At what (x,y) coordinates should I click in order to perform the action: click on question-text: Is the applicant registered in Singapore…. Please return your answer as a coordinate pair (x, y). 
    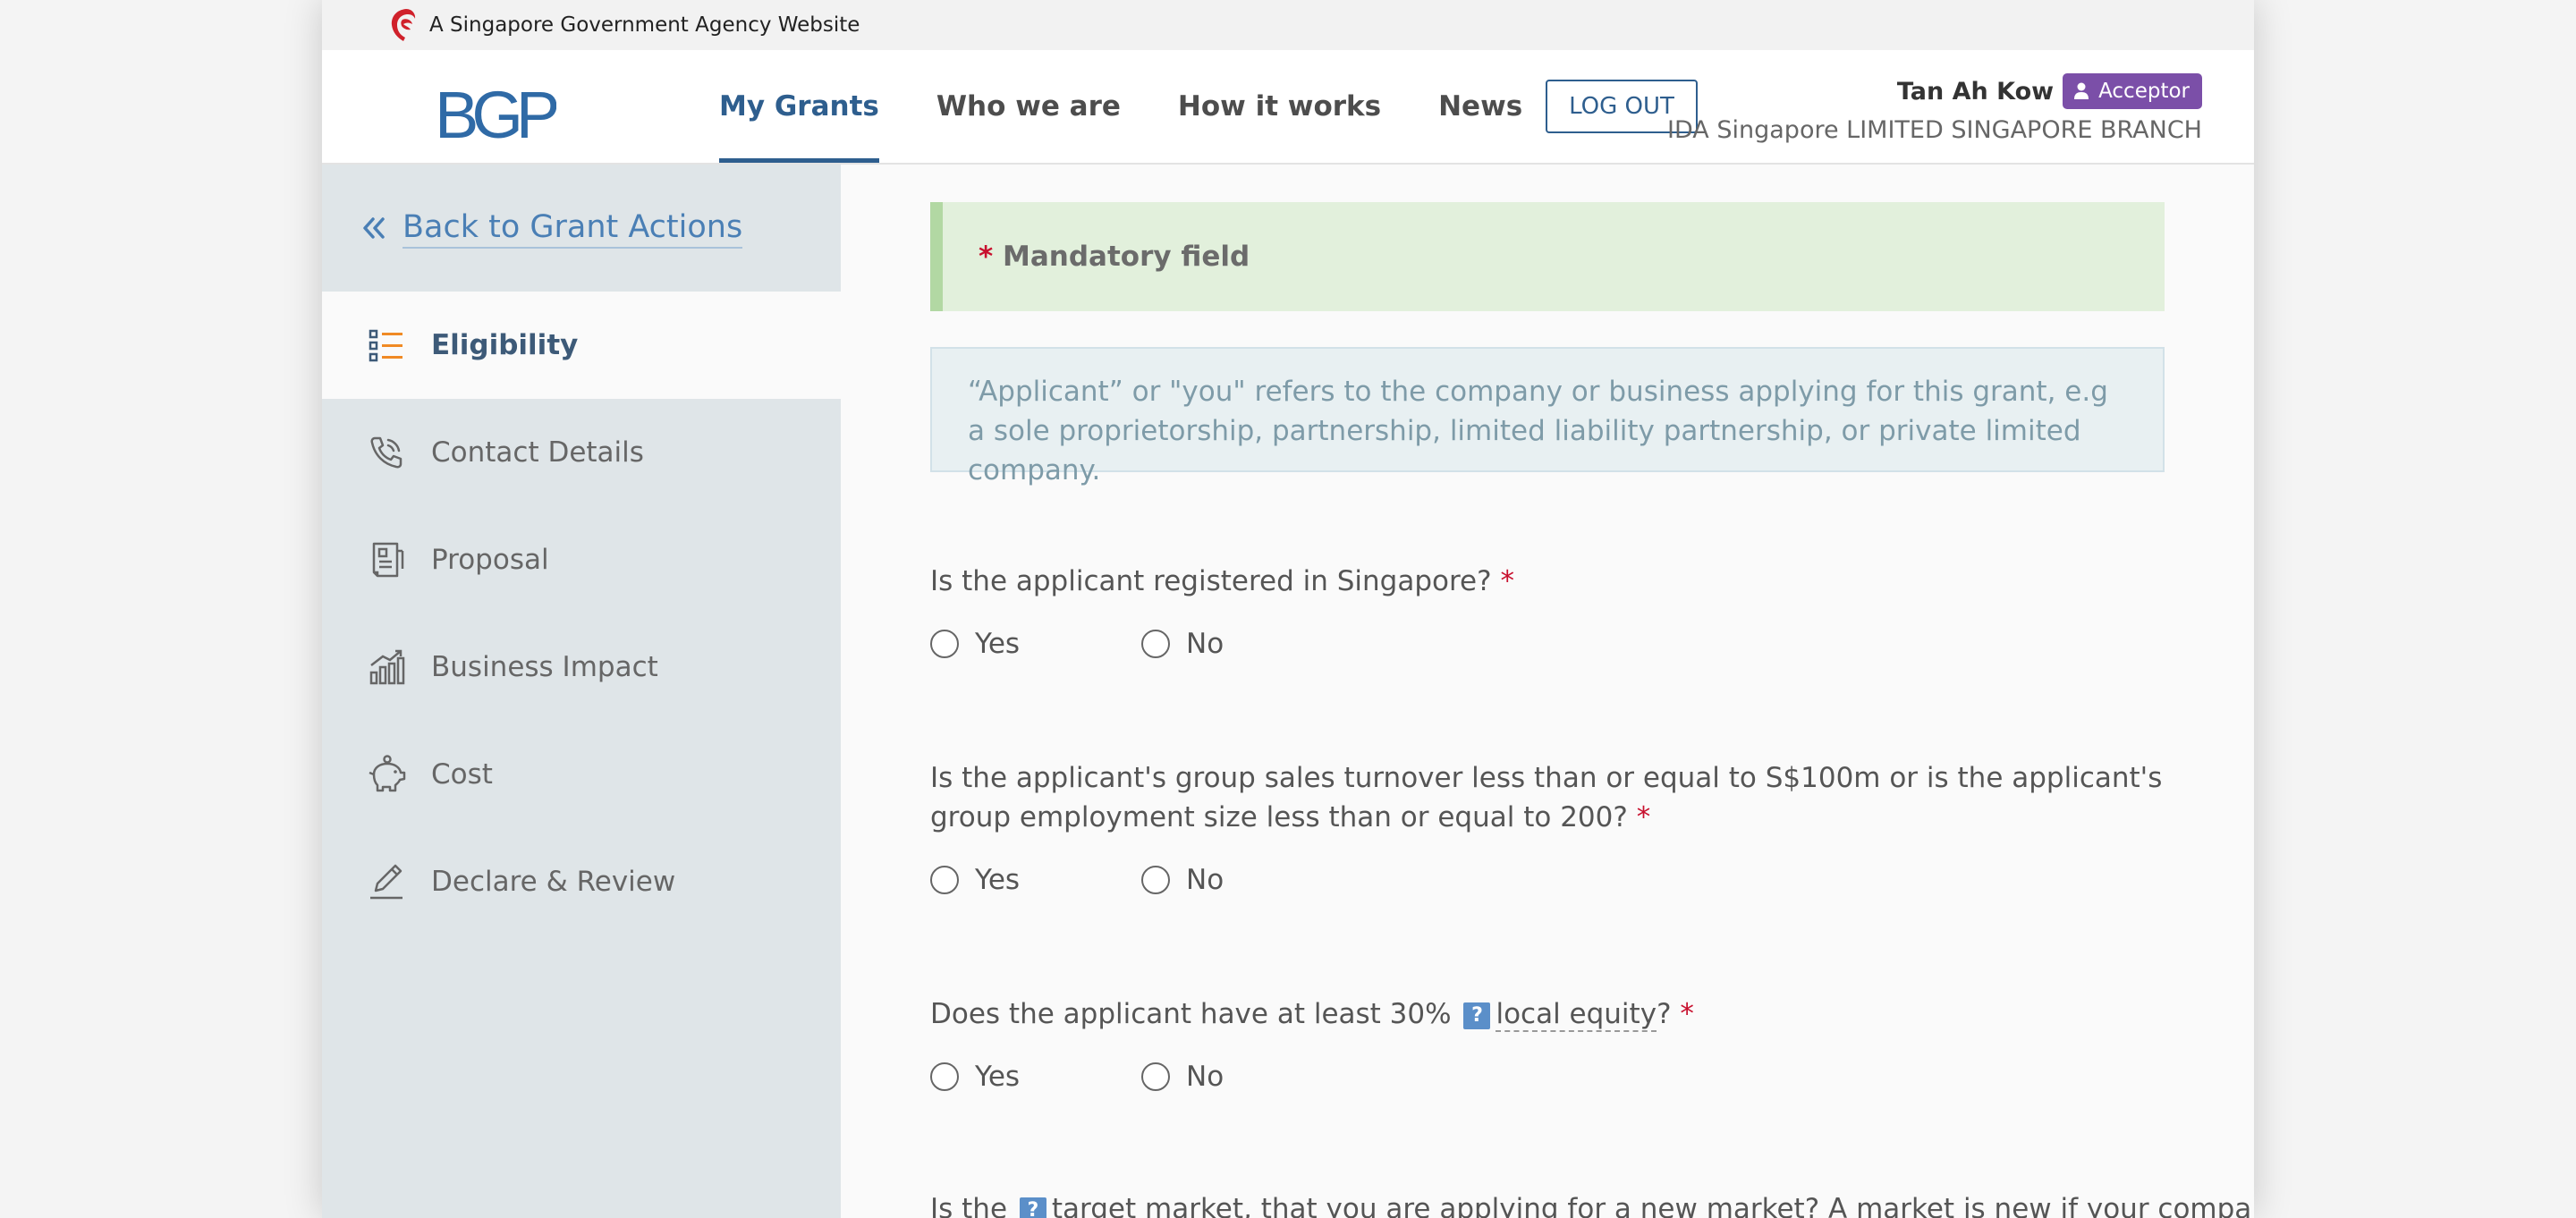
    Looking at the image, I should click on (1547, 581).